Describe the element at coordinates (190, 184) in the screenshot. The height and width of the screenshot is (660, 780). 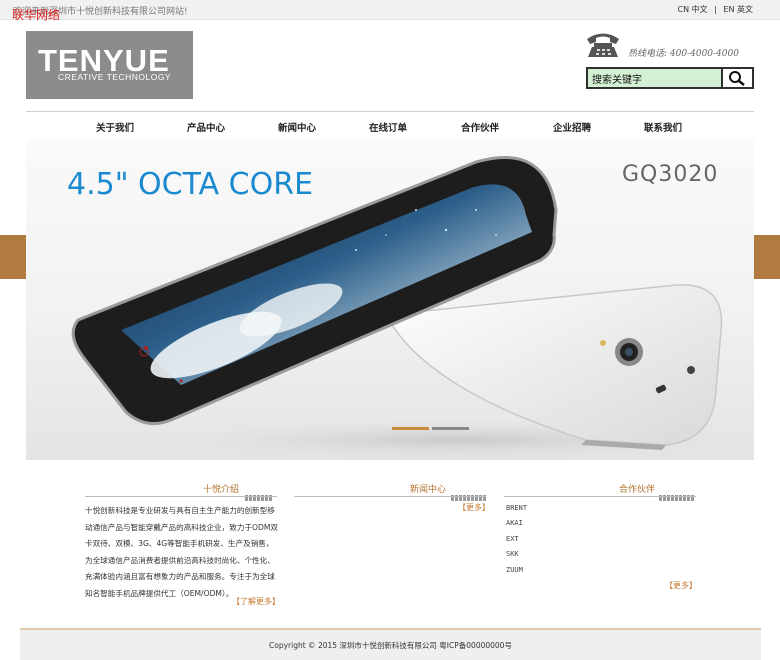
I see `banner-headline: 4.5" OCTA CORE` at that location.